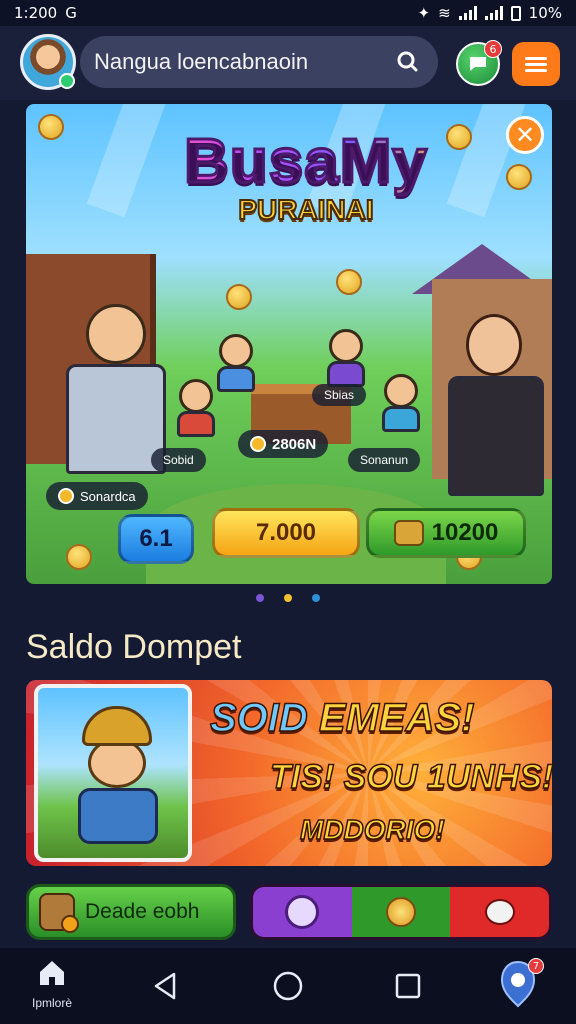 This screenshot has width=576, height=1024. I want to click on bottom-nav: Ipmlorè 7, so click(288, 986).